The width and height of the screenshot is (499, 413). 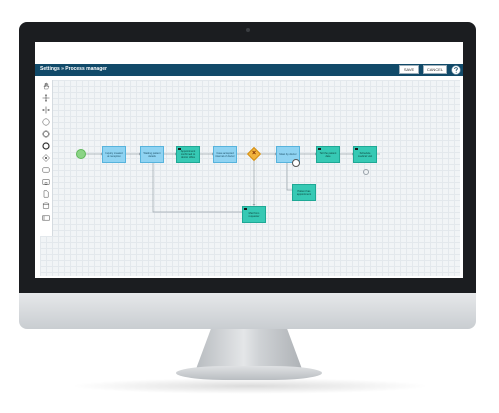 What do you see at coordinates (288, 154) in the screenshot?
I see `task-label: Meet by doctor` at bounding box center [288, 154].